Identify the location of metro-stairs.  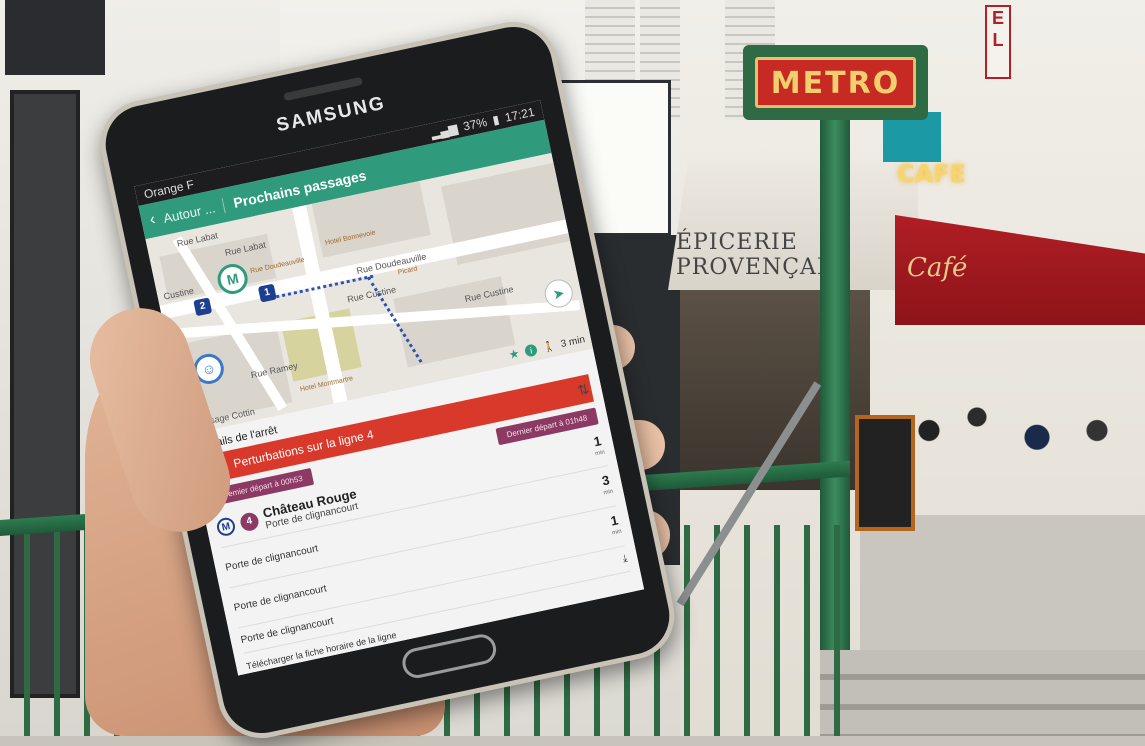
(982, 693).